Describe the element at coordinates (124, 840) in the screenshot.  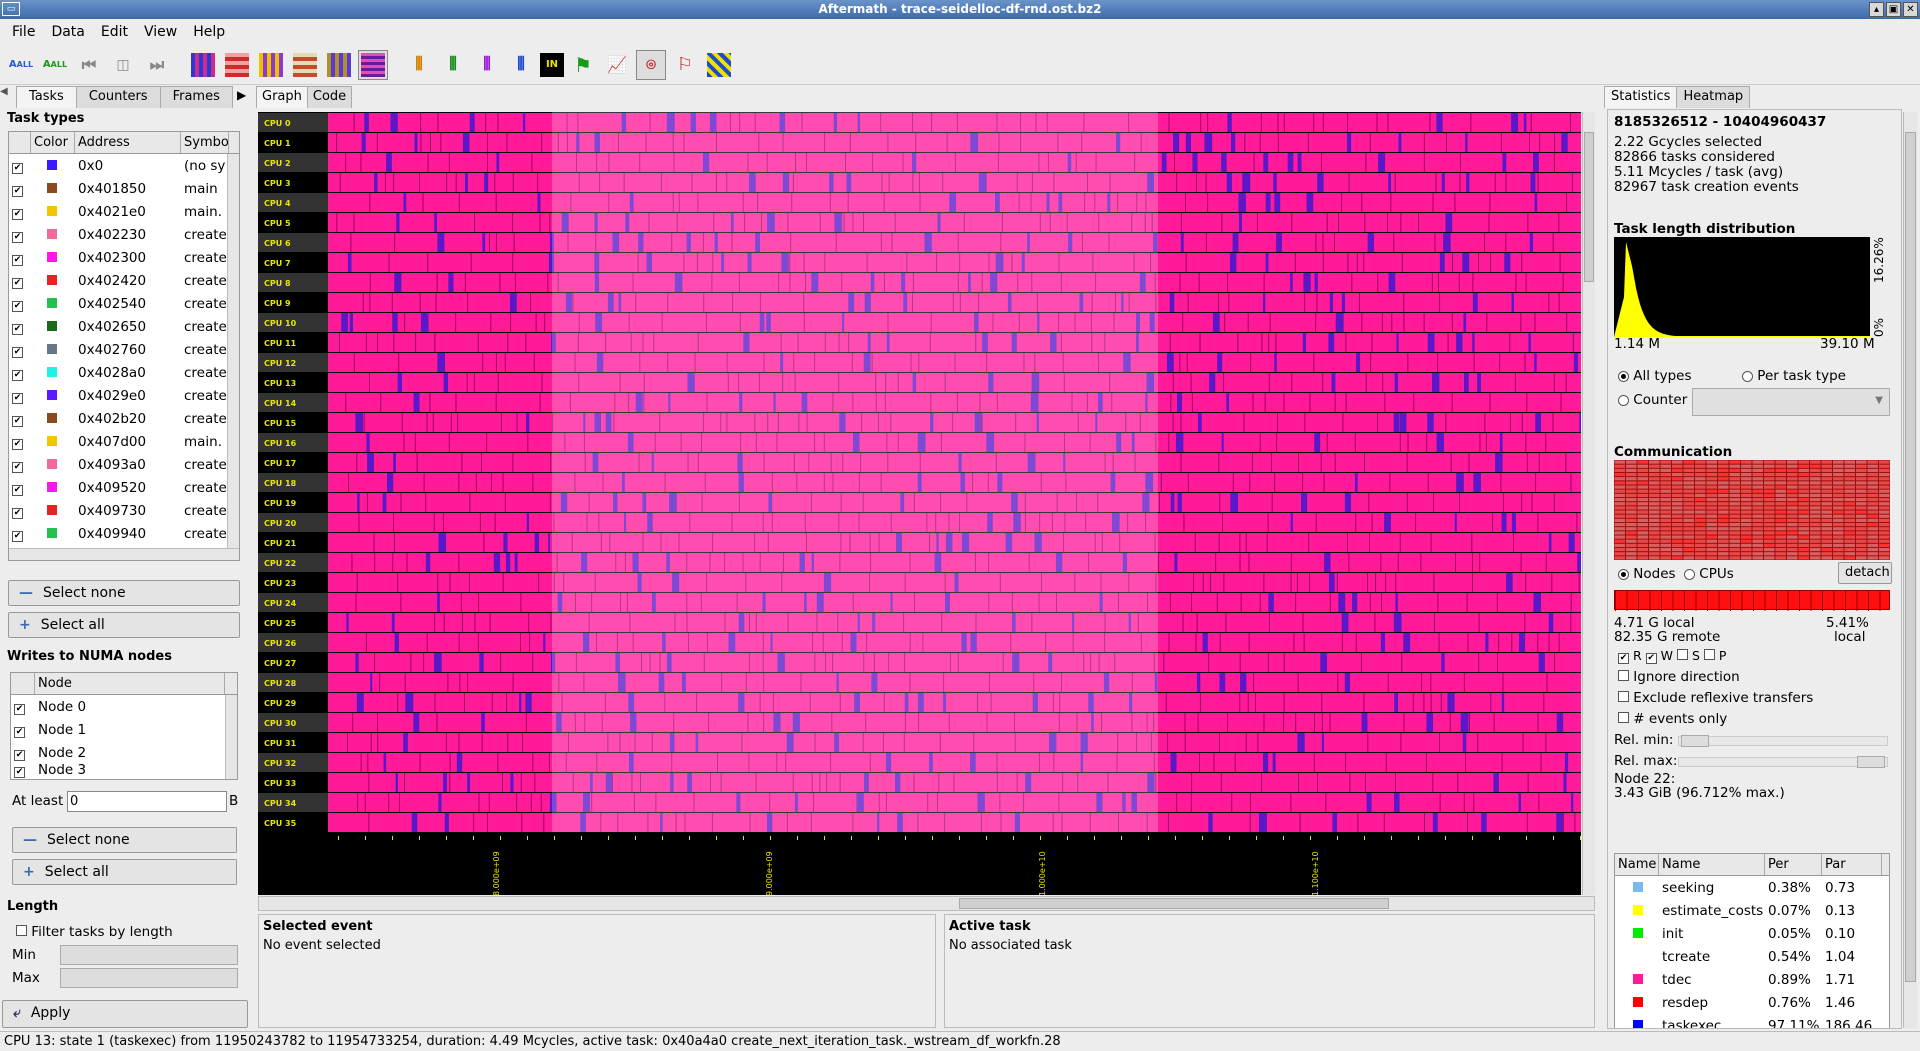
I see `numa-select-none-button: — Select none` at that location.